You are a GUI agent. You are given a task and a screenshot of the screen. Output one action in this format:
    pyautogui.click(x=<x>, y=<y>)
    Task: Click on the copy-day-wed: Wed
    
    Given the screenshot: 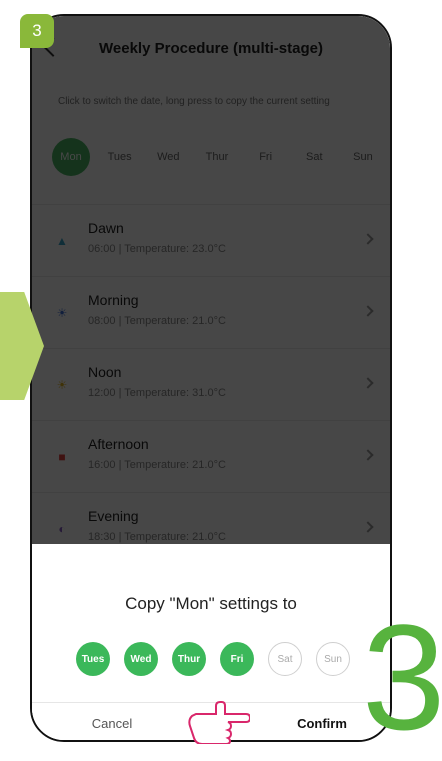 What is the action you would take?
    pyautogui.click(x=141, y=659)
    